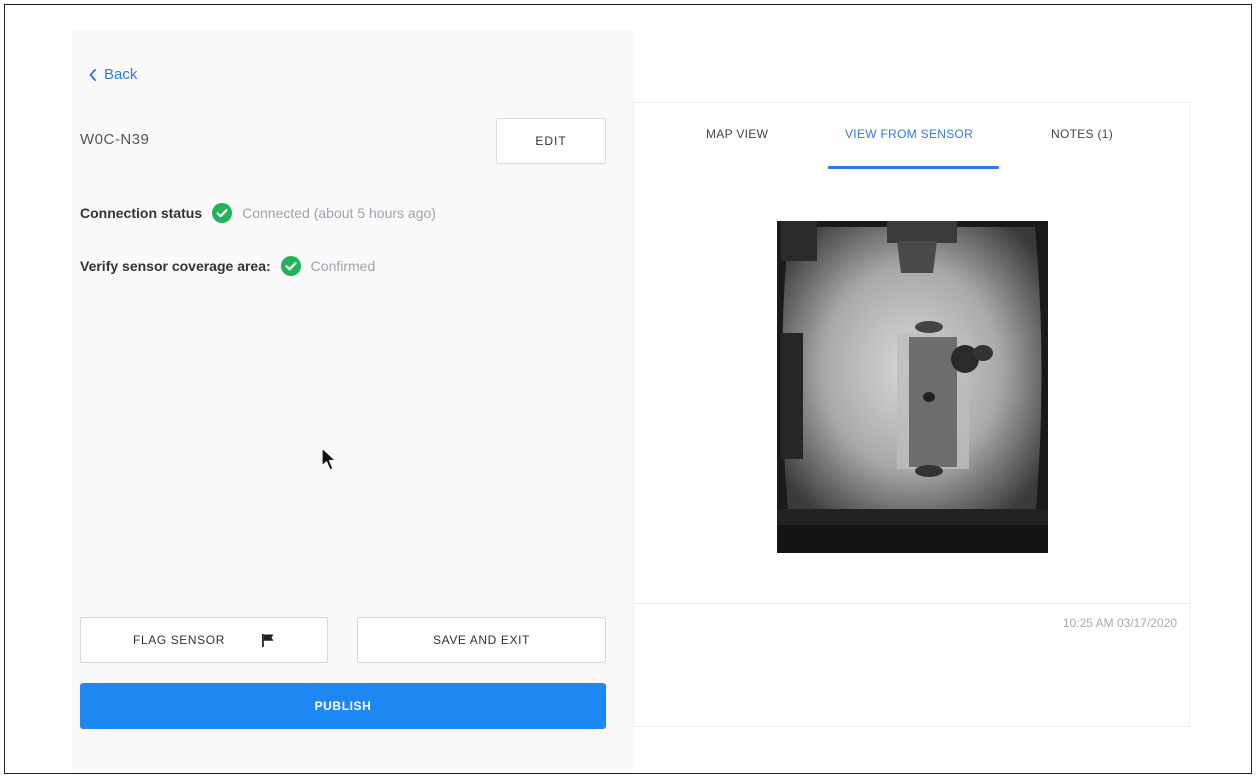  What do you see at coordinates (551, 141) in the screenshot?
I see `edit-button: EDIT` at bounding box center [551, 141].